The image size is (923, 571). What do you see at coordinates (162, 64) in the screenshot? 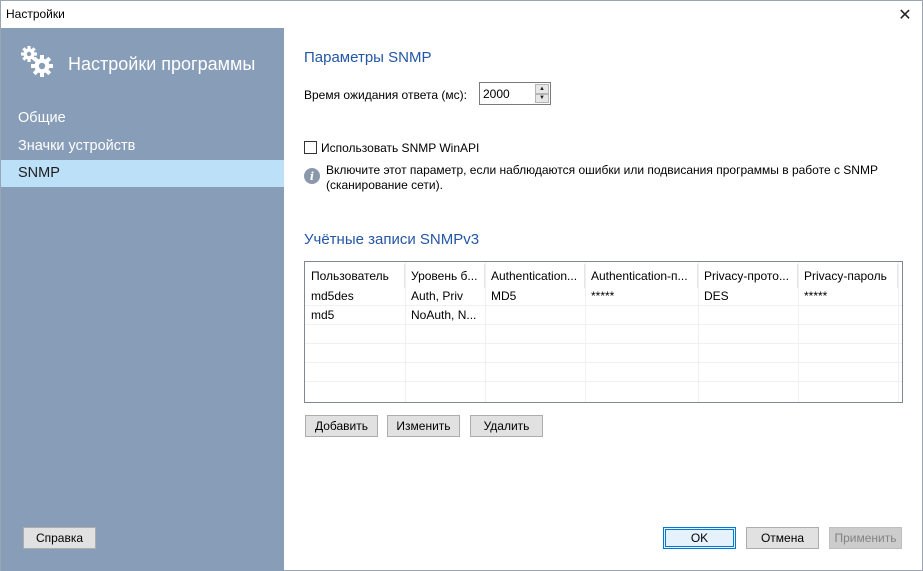
I see `sidebar-title: Настройки программы` at bounding box center [162, 64].